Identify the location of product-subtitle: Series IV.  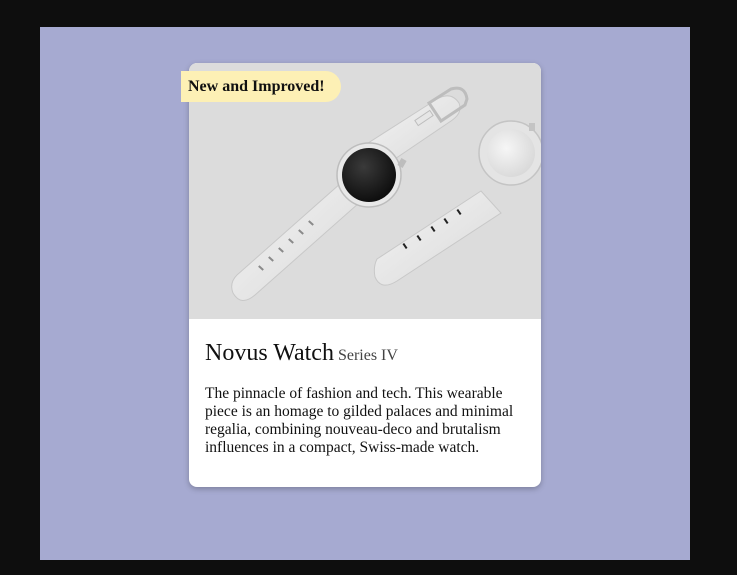
(367, 355).